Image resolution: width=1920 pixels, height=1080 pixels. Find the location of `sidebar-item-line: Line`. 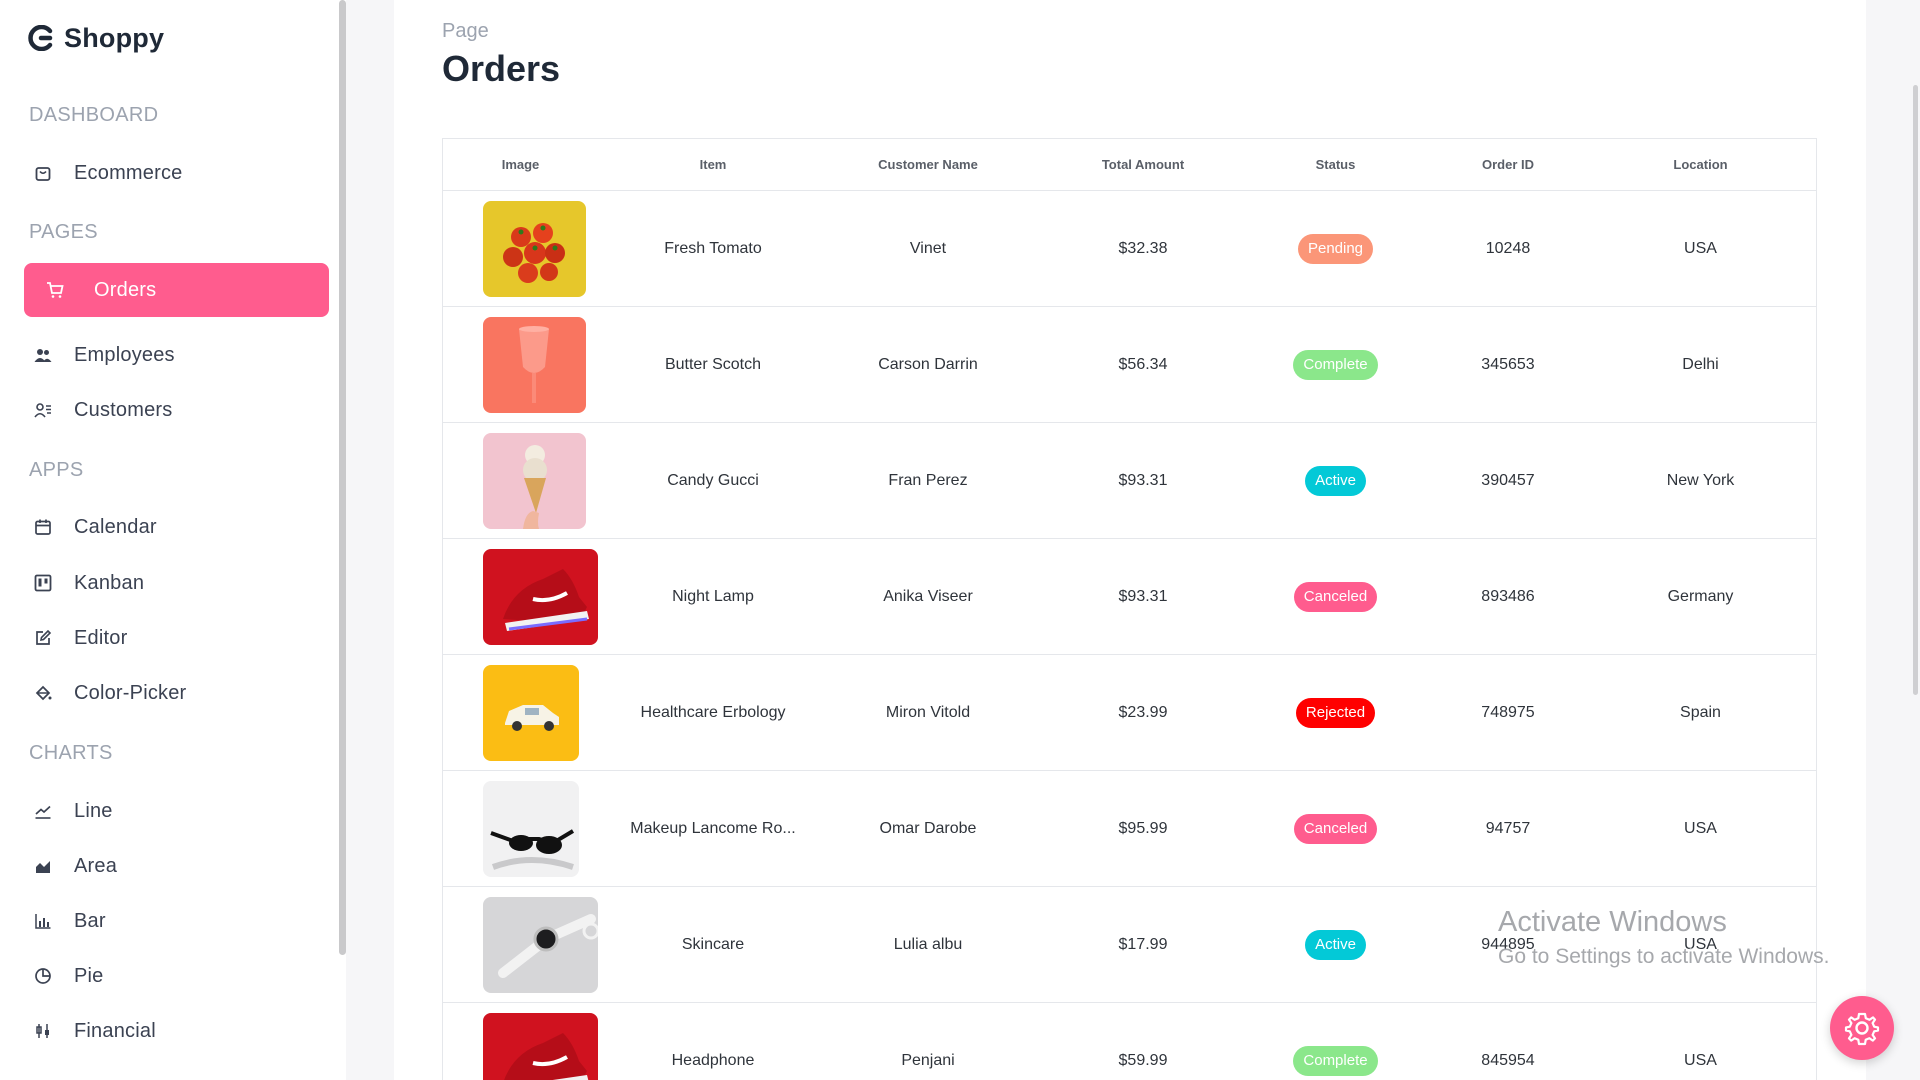

sidebar-item-line: Line is located at coordinates (176, 811).